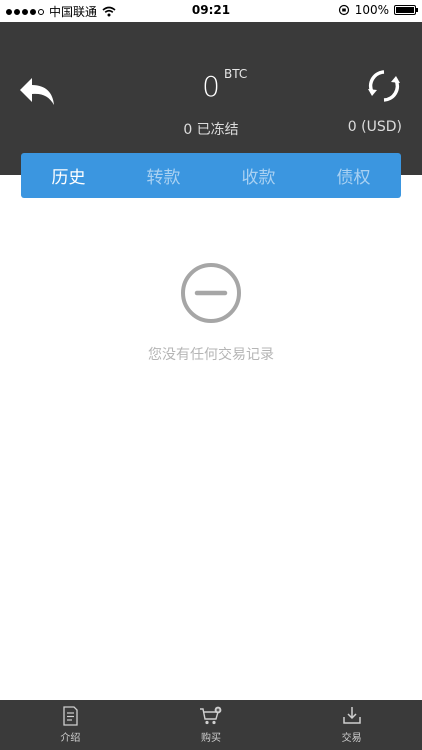 This screenshot has width=422, height=750. I want to click on tab-receive: 收款, so click(258, 175).